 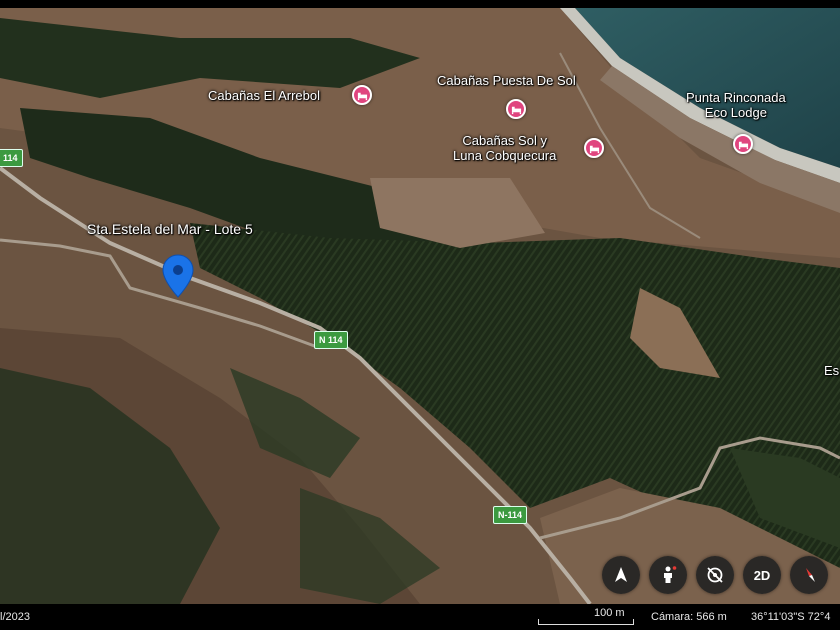 What do you see at coordinates (832, 370) in the screenshot?
I see `edge-label-partial: Es` at bounding box center [832, 370].